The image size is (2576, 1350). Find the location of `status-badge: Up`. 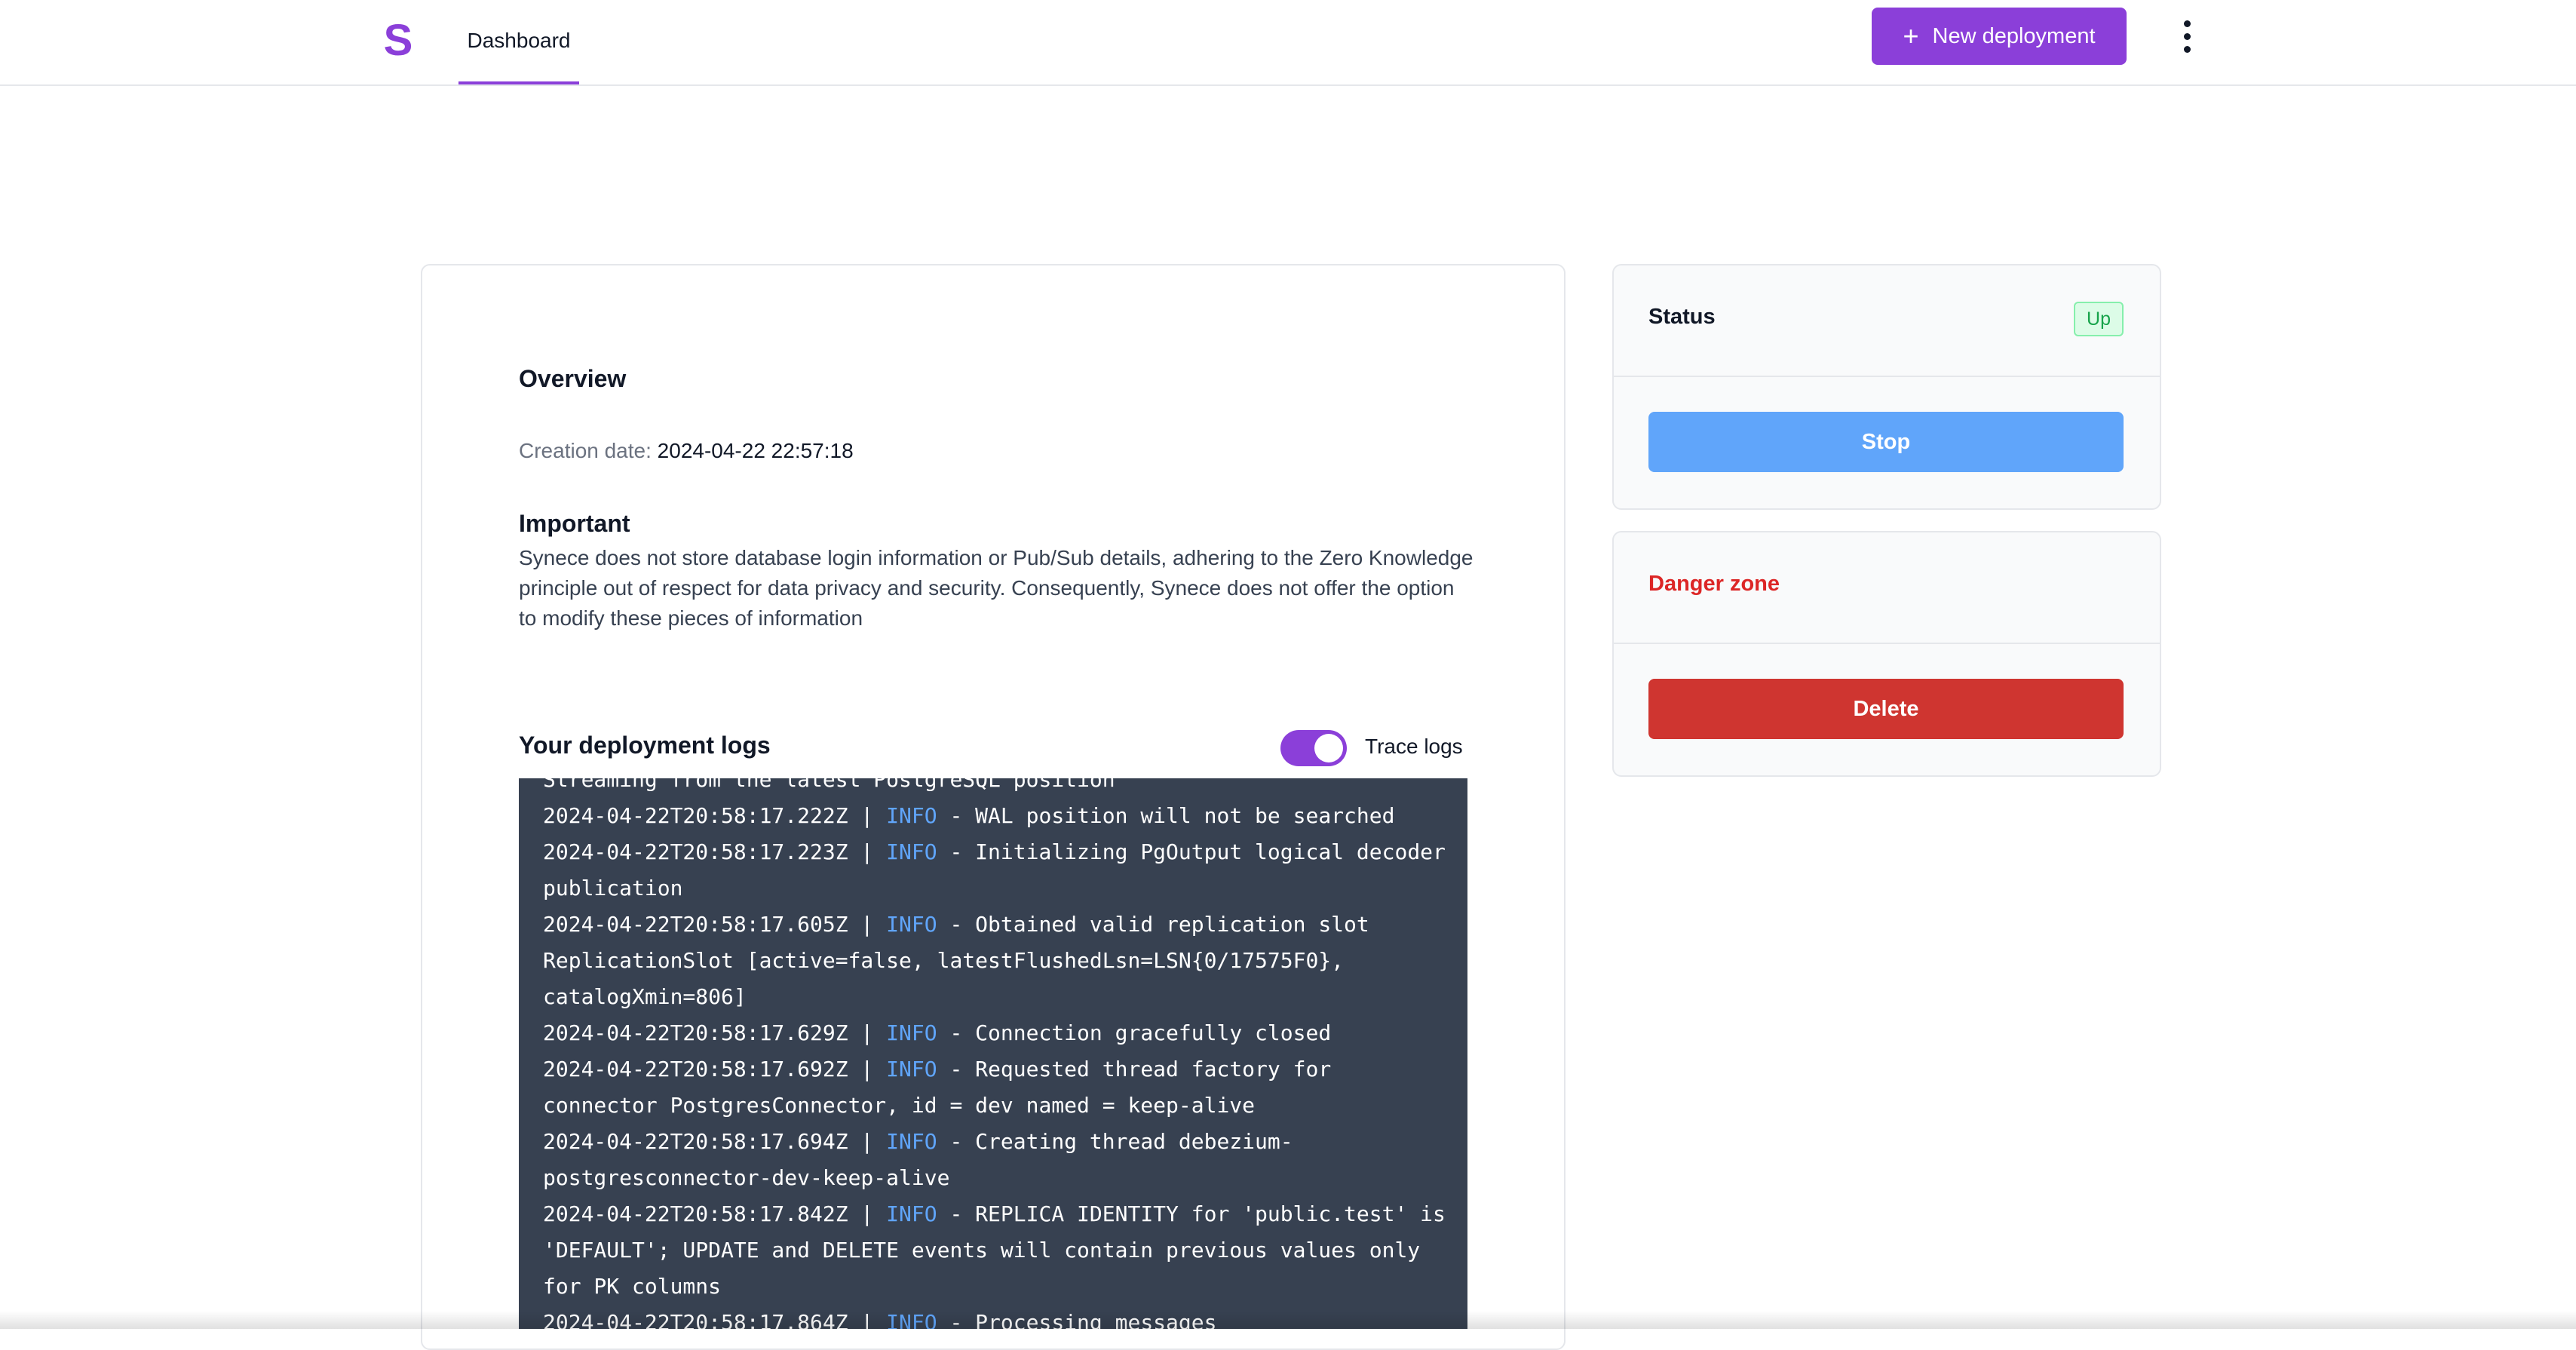

status-badge: Up is located at coordinates (2099, 319).